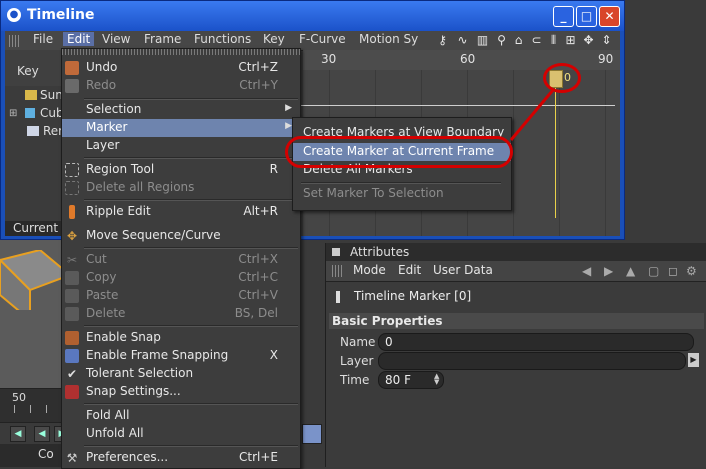  What do you see at coordinates (13, 113) in the screenshot?
I see `expand-icon: ⊞` at bounding box center [13, 113].